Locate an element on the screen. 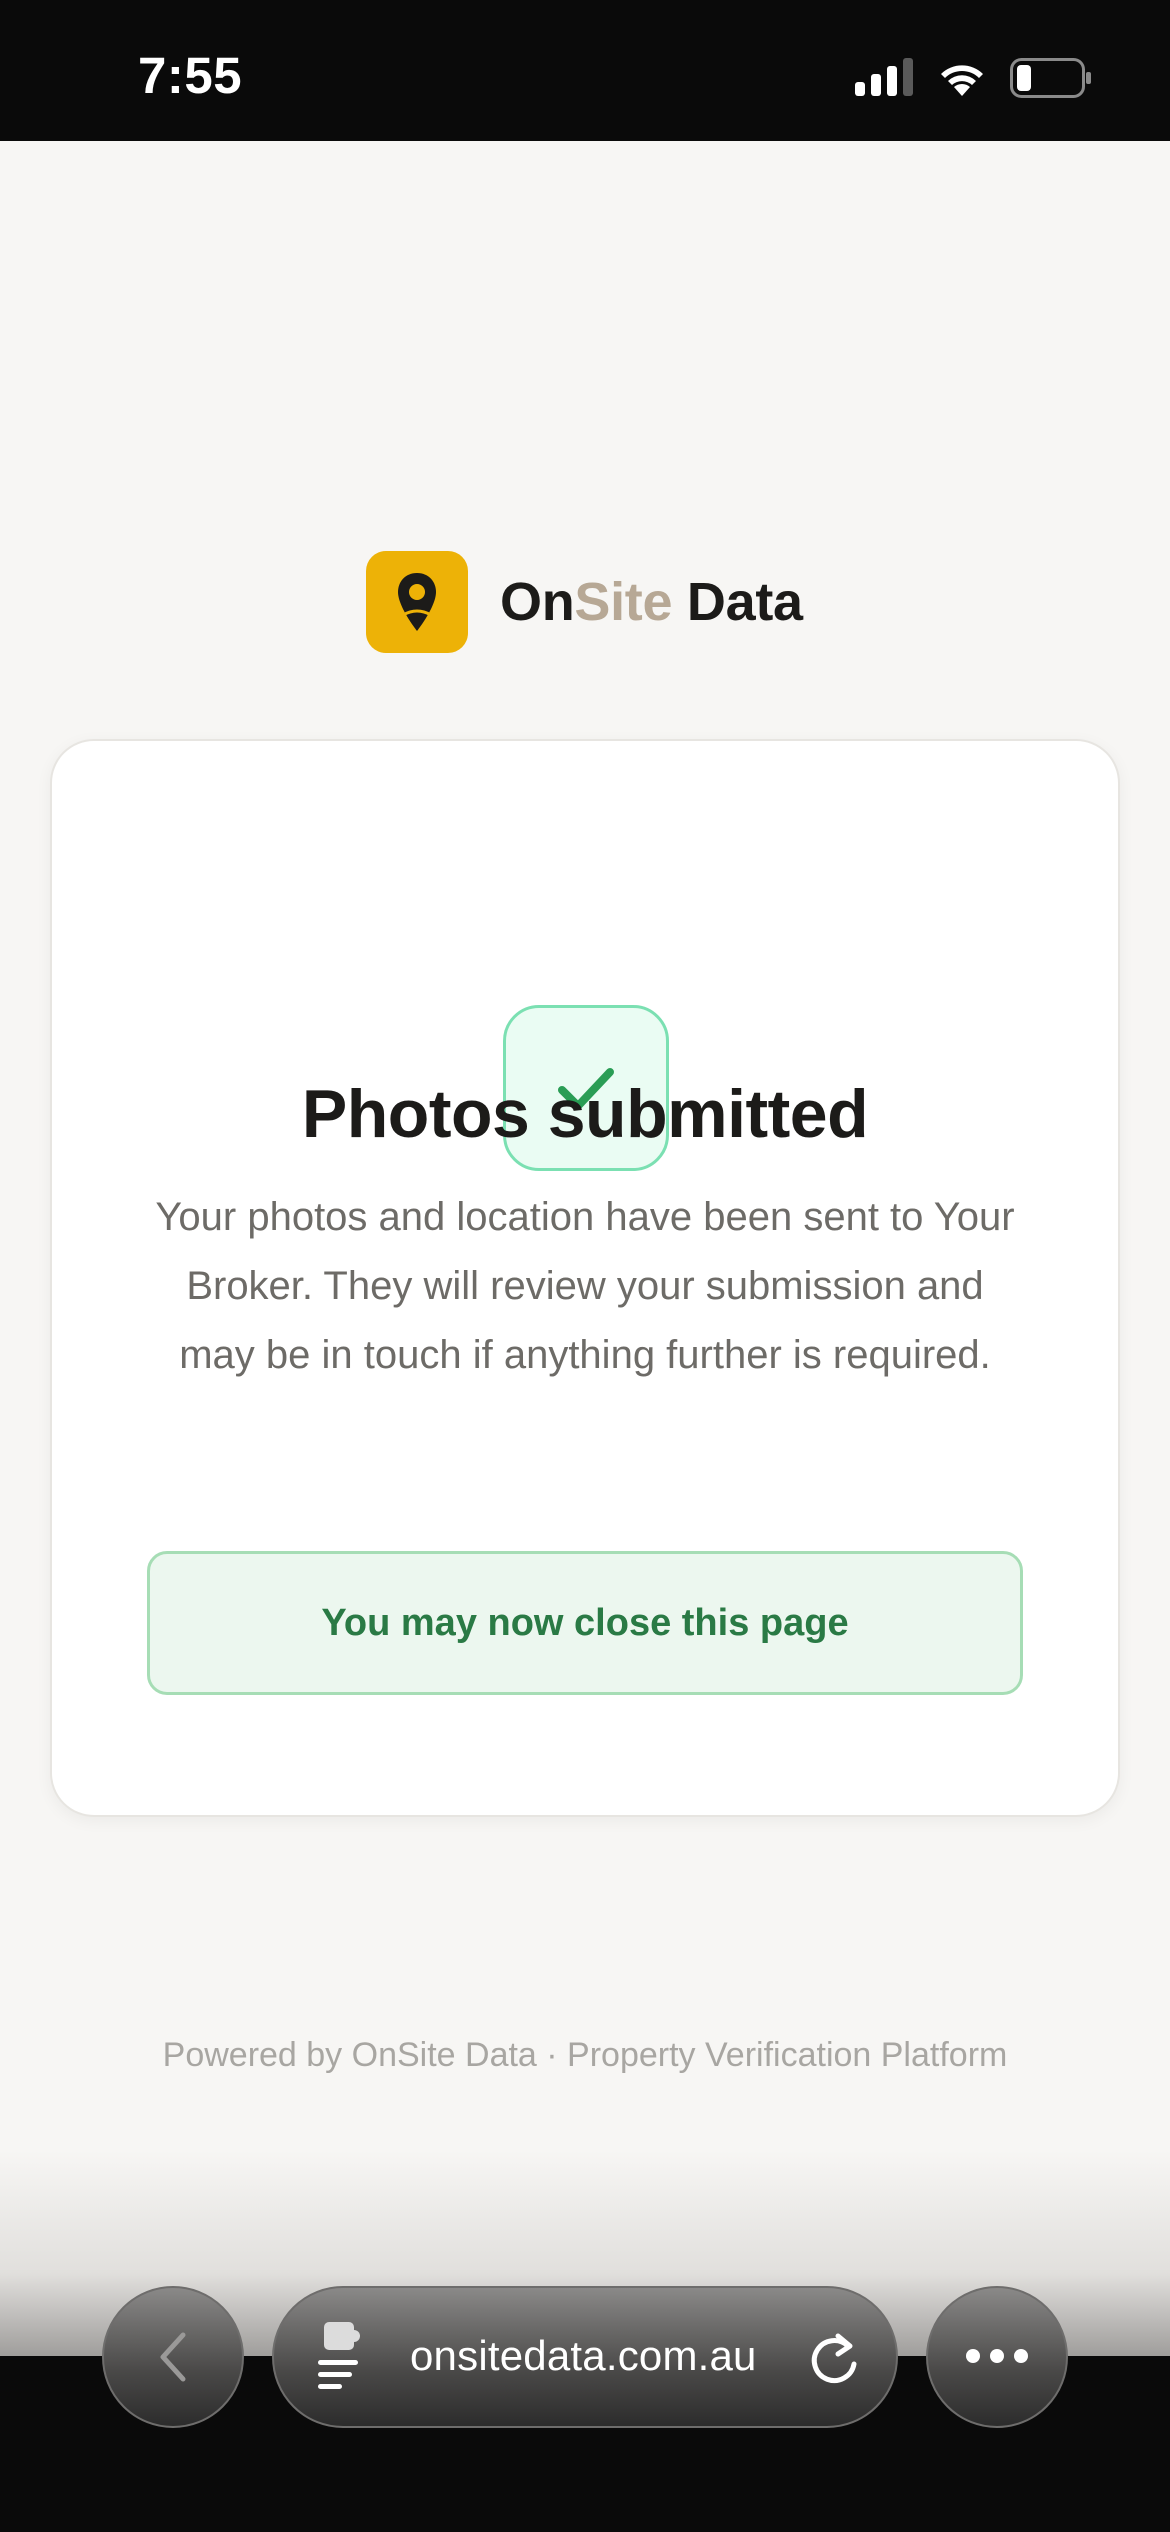 Image resolution: width=1170 pixels, height=2532 pixels. battery-icon is located at coordinates (1050, 78).